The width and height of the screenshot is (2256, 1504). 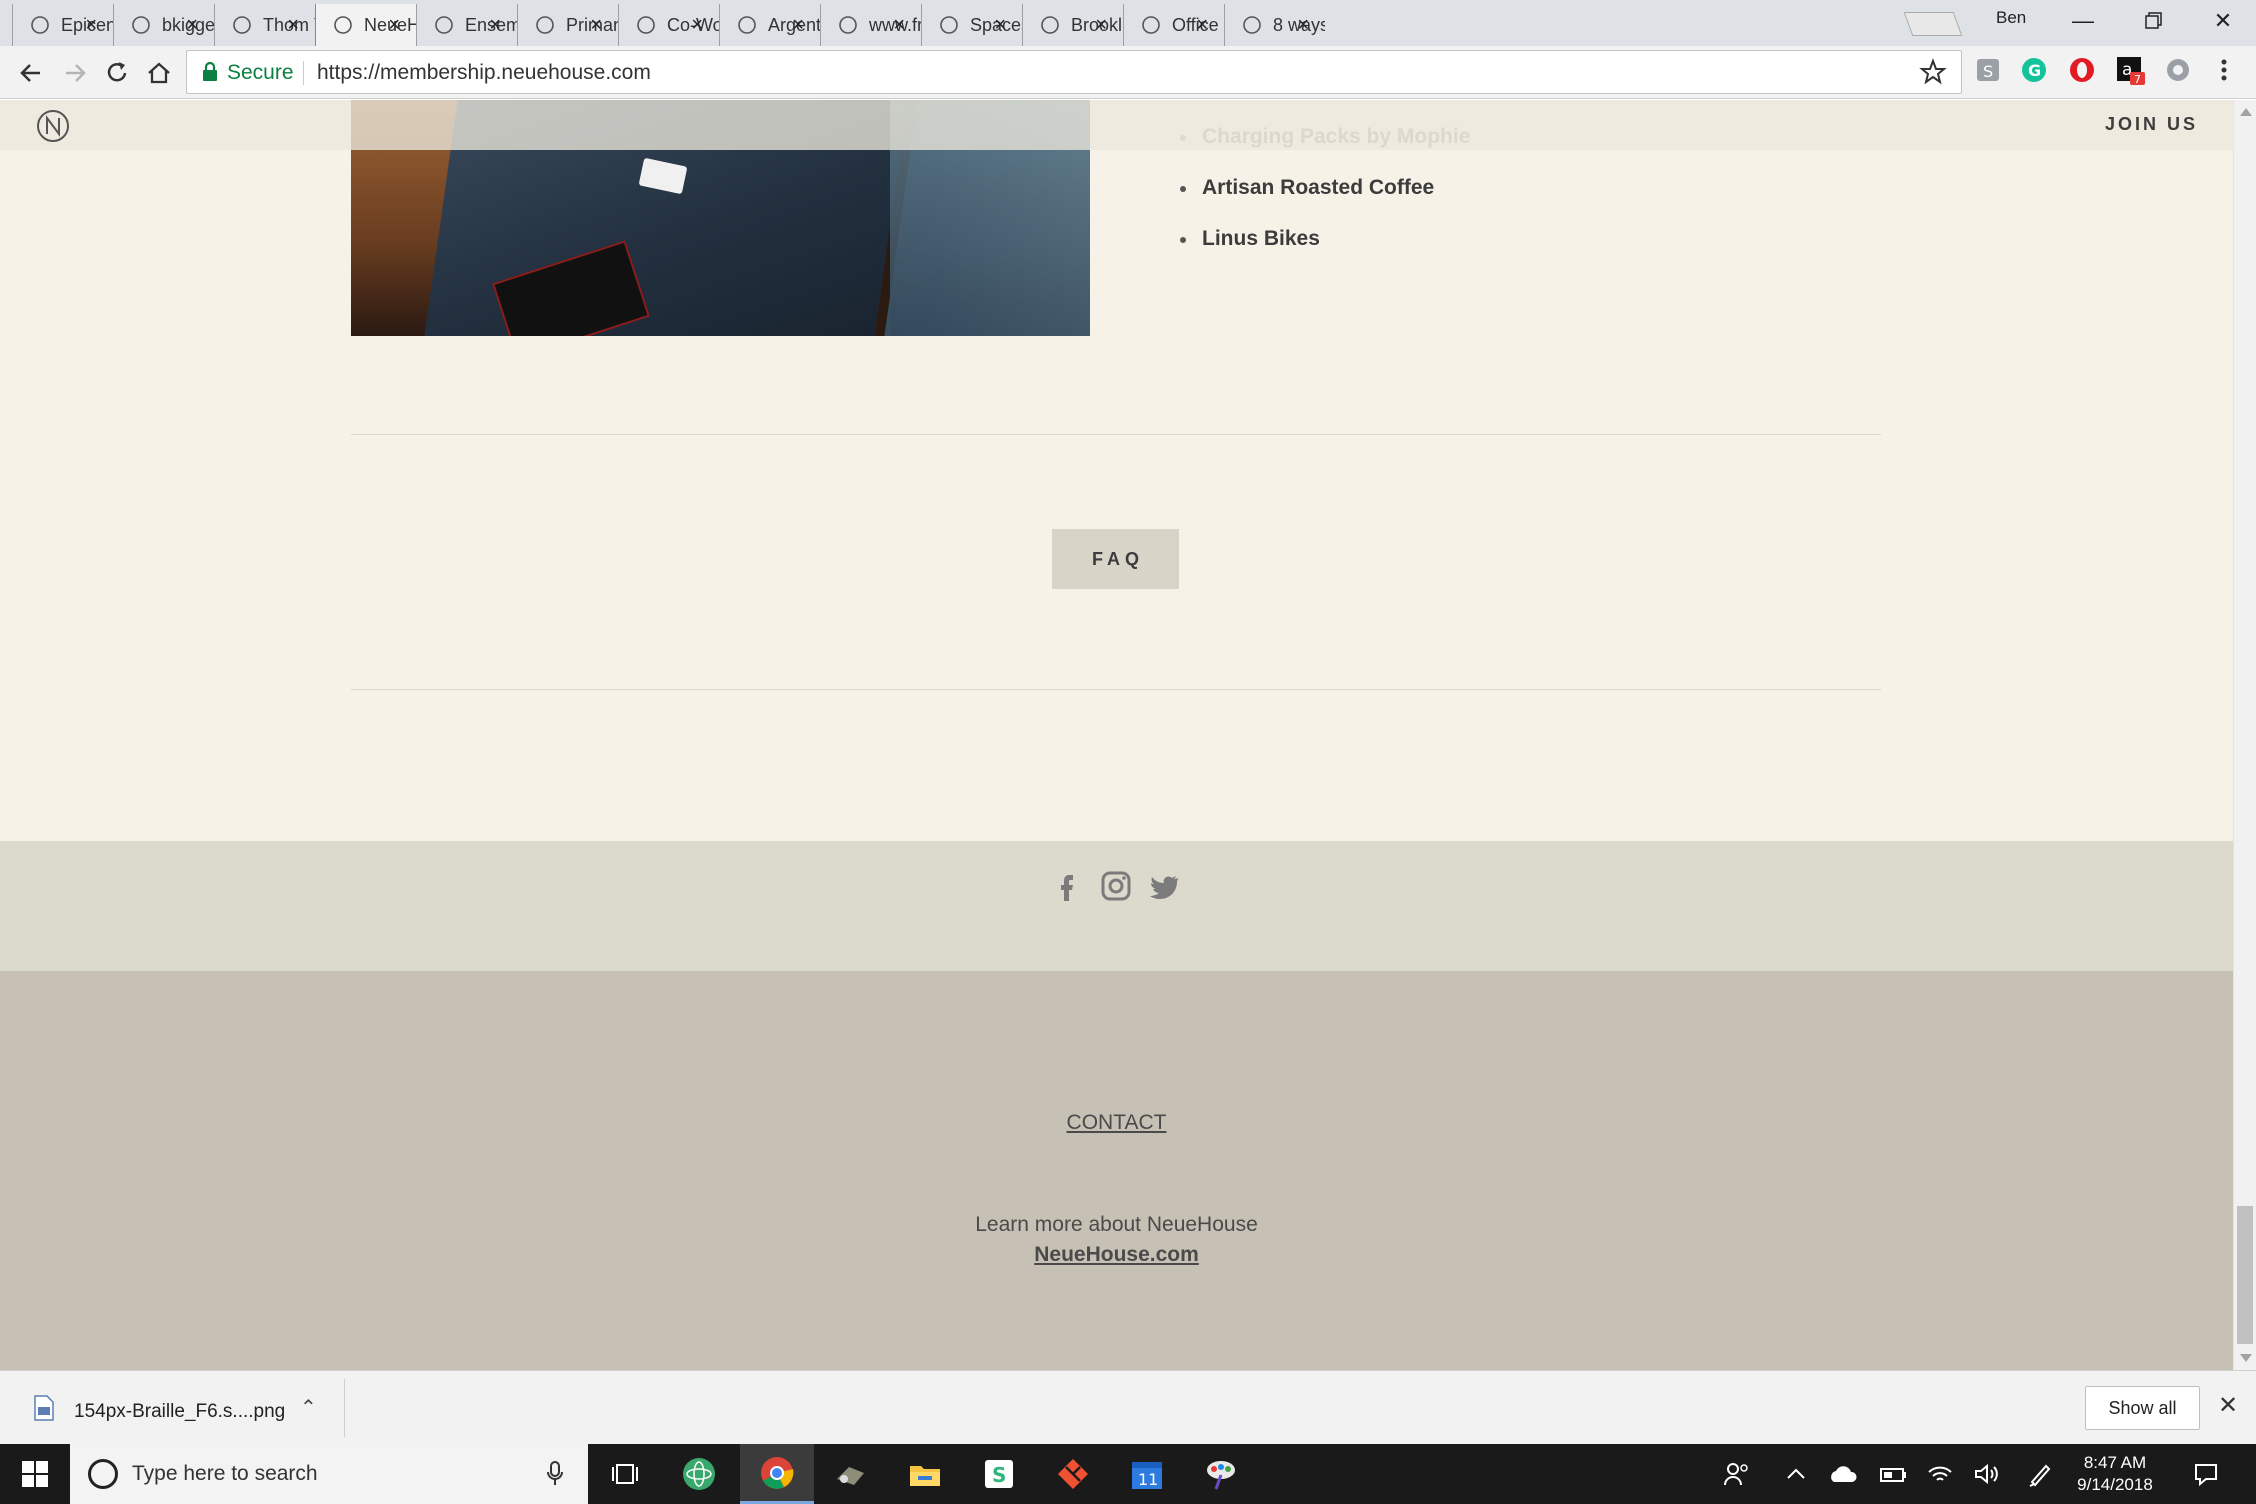 I want to click on address-bar: Secure https://membership.neuehouse.com, so click(x=1074, y=72).